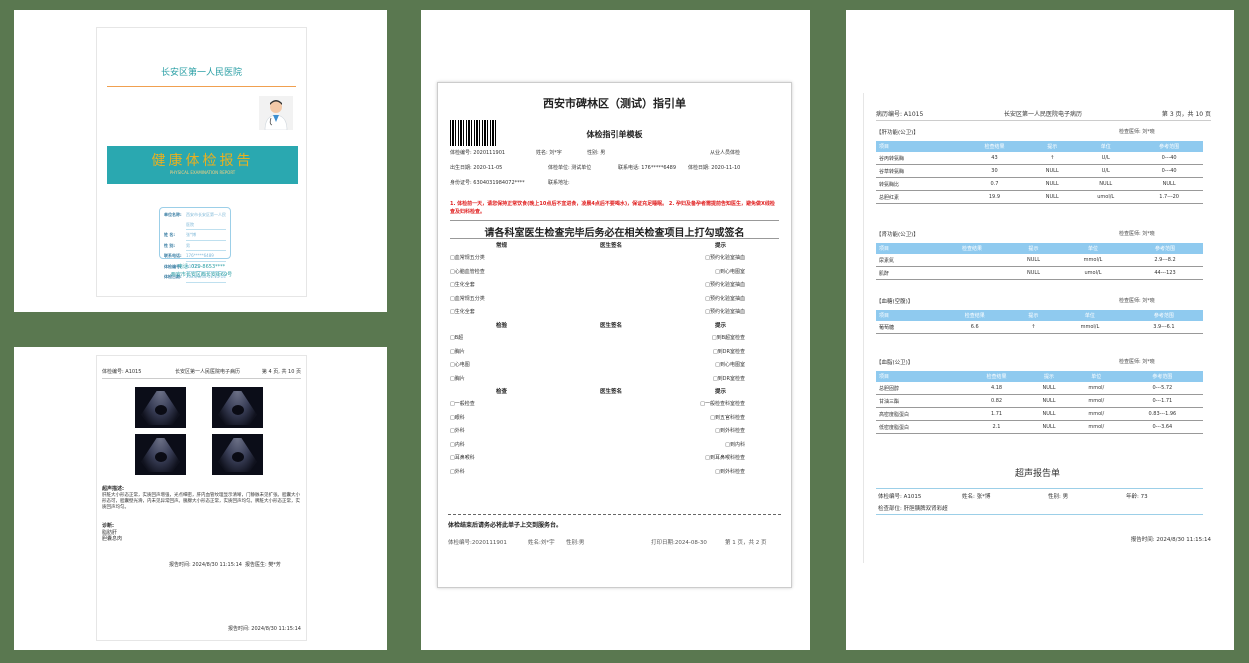 Image resolution: width=1249 pixels, height=663 pixels. What do you see at coordinates (918, 184) in the screenshot?
I see `lab-cell: 转氨酶比` at bounding box center [918, 184].